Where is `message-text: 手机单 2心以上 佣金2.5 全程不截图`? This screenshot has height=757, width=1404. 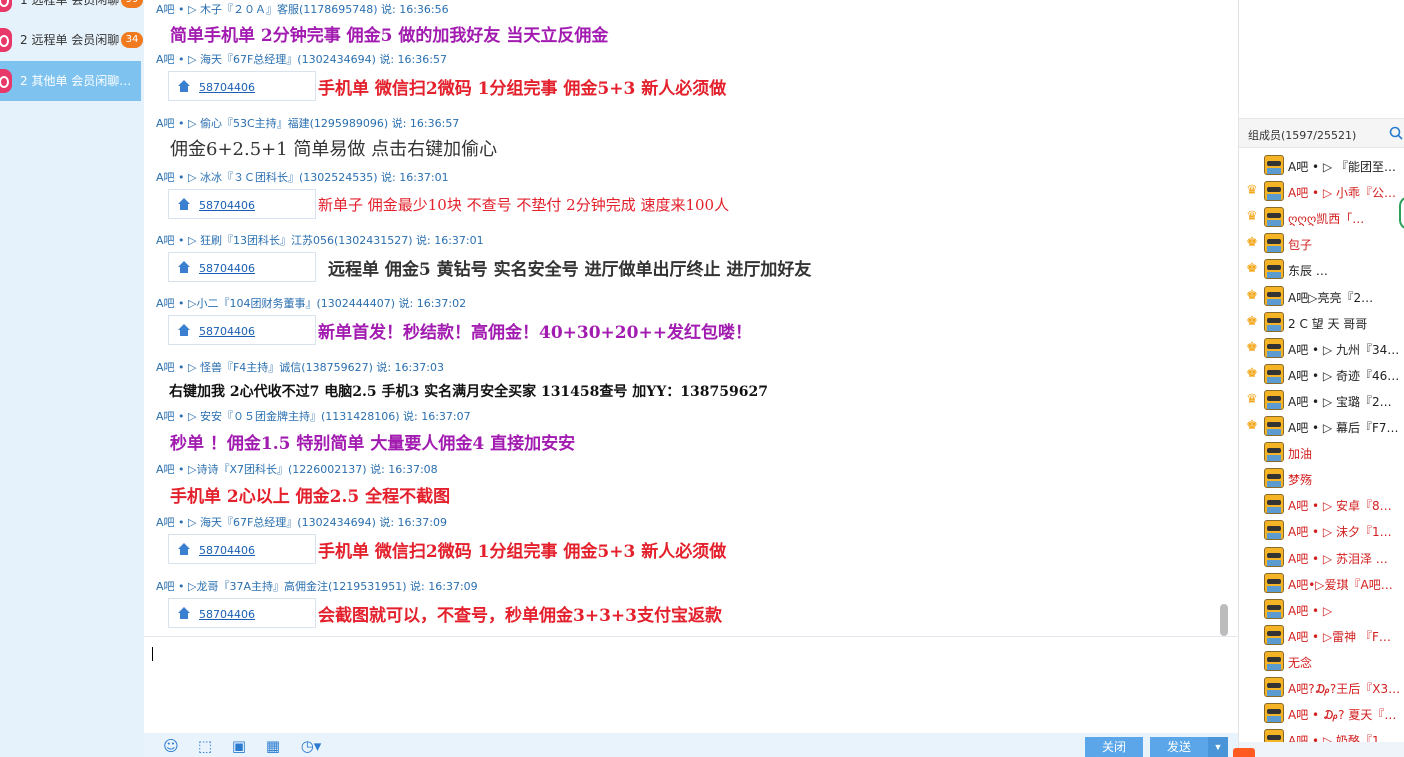
message-text: 手机单 2心以上 佣金2.5 全程不截图 is located at coordinates (310, 497).